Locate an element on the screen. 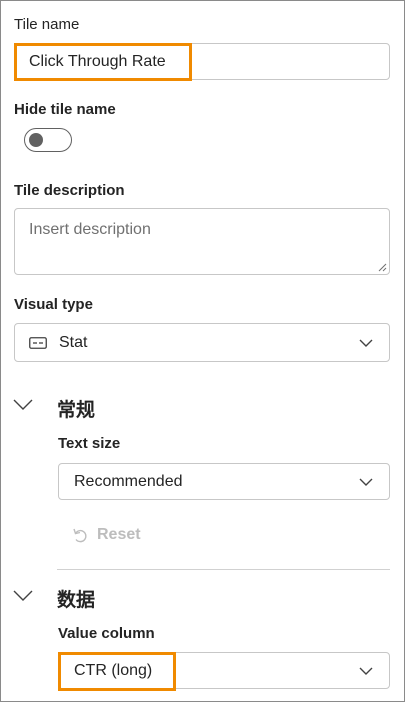 The image size is (405, 702). reset-button: Reset is located at coordinates (106, 535).